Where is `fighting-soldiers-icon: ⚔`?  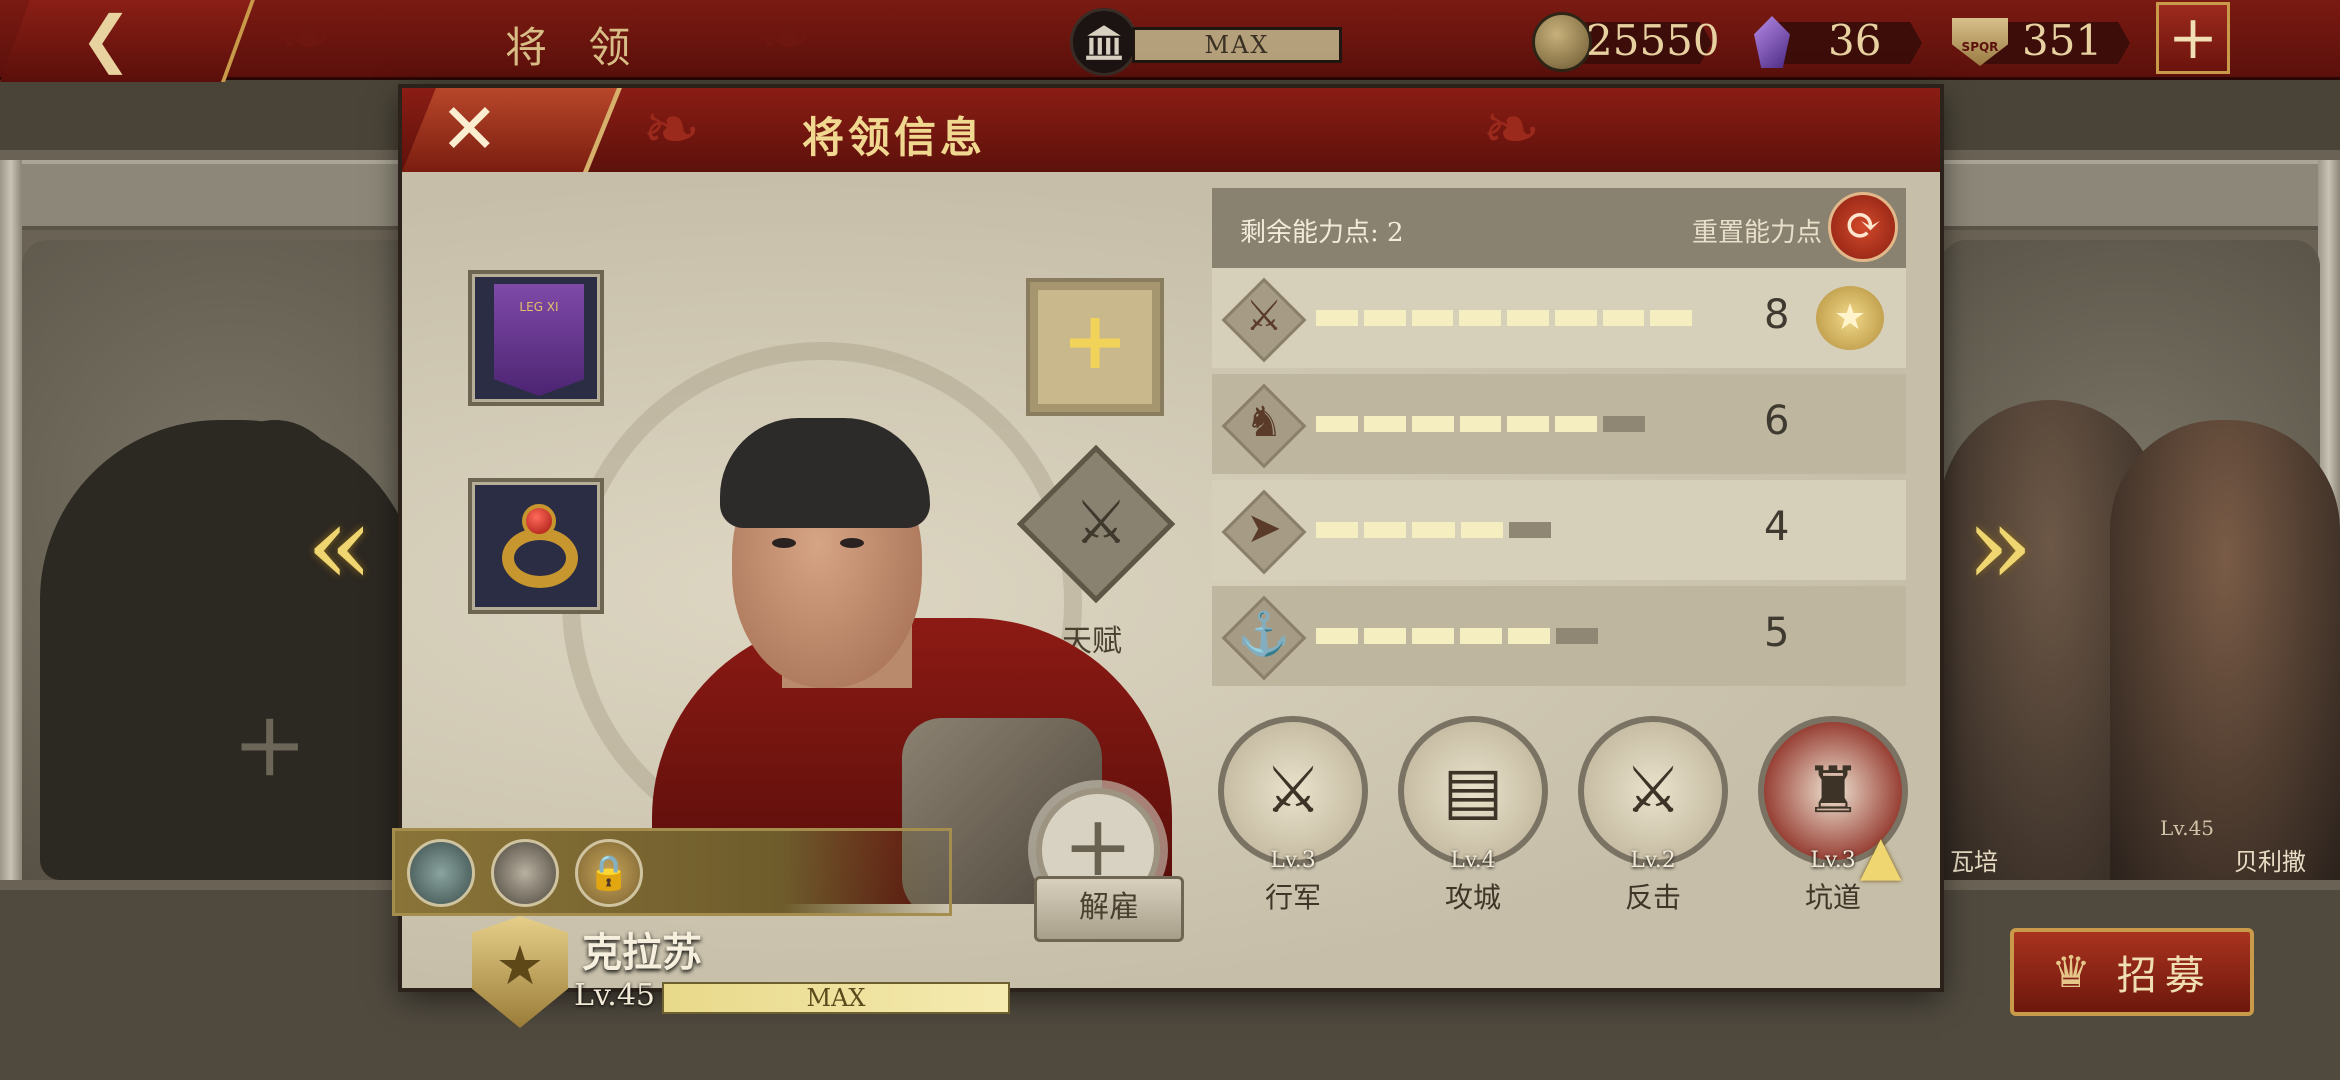 fighting-soldiers-icon: ⚔ is located at coordinates (1653, 791).